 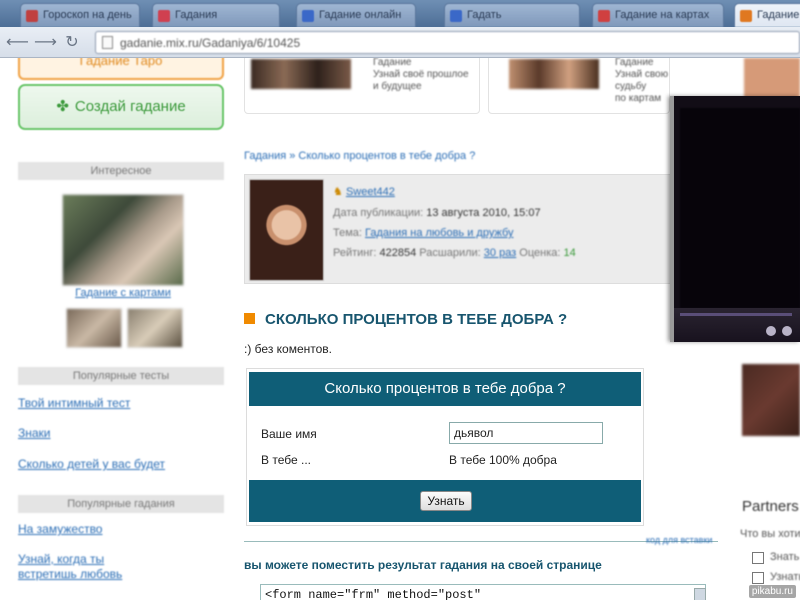 What do you see at coordinates (87, 15) in the screenshot?
I see `tab-label: Гороскоп на день` at bounding box center [87, 15].